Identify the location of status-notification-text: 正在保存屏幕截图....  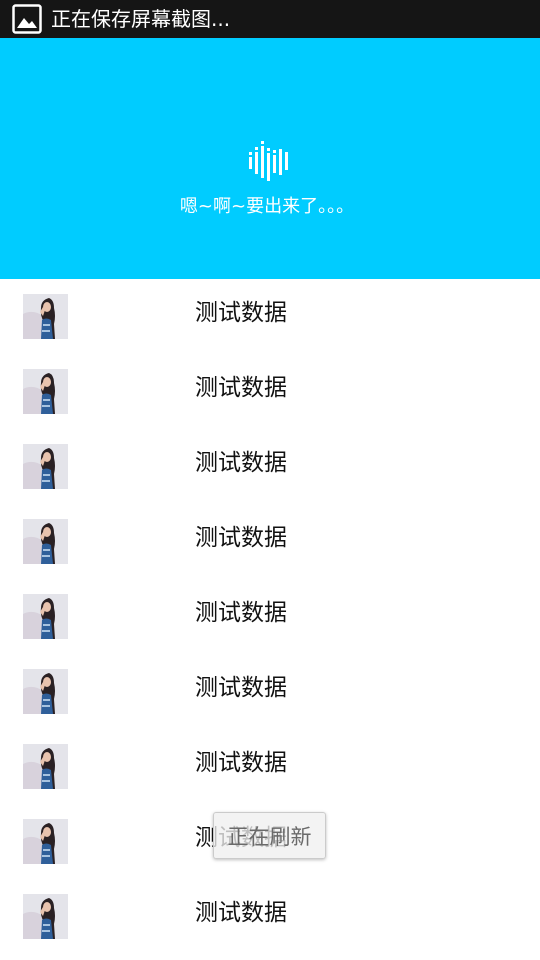
(141, 19).